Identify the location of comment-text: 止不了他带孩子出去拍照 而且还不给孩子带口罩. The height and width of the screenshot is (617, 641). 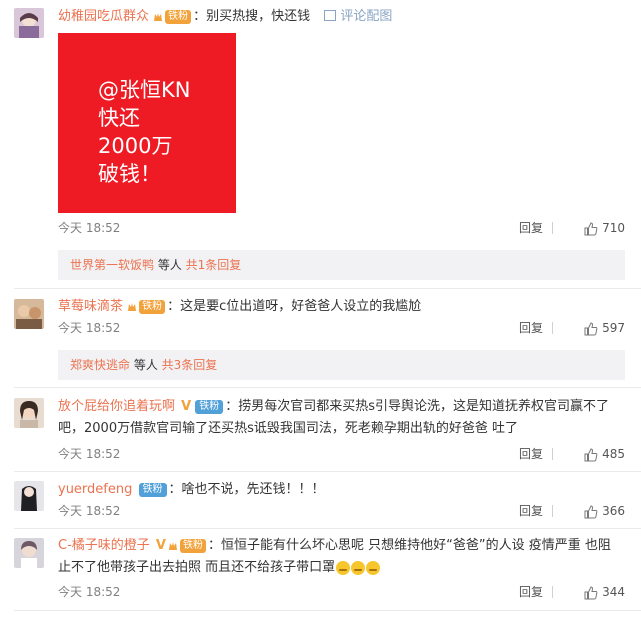
(197, 567).